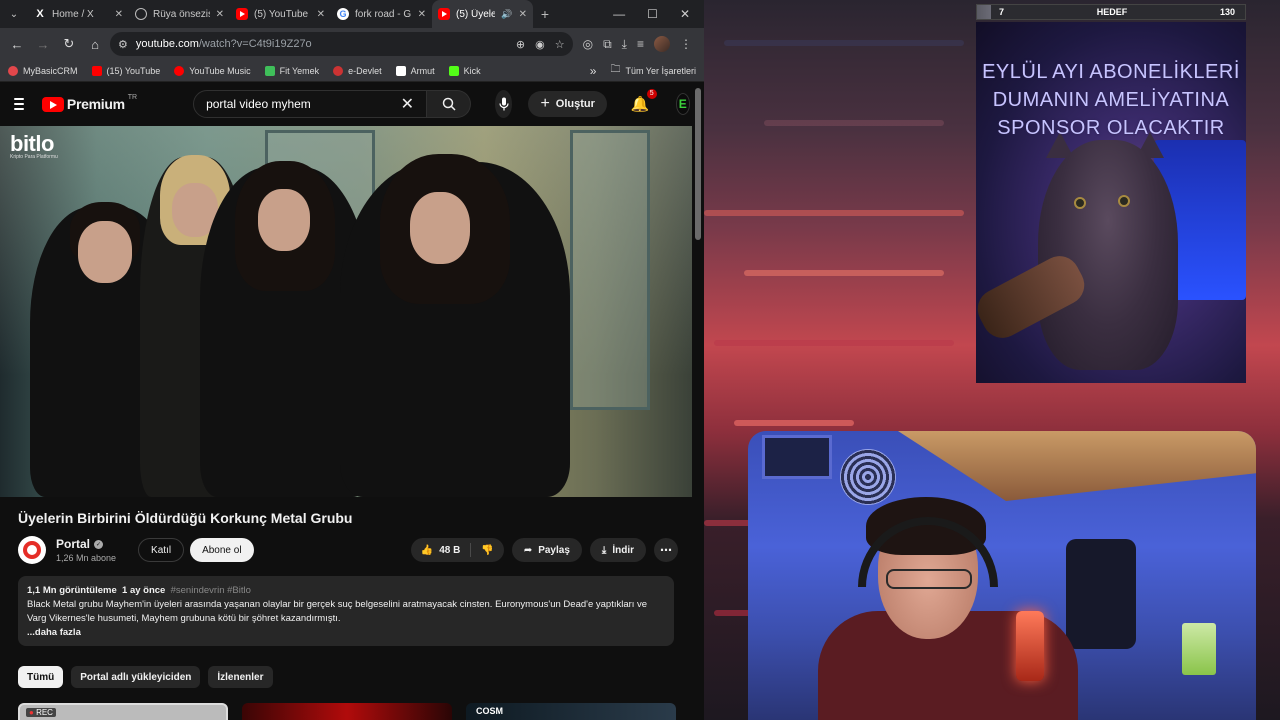 The height and width of the screenshot is (720, 1280). Describe the element at coordinates (1101, 594) in the screenshot. I see `chair` at that location.